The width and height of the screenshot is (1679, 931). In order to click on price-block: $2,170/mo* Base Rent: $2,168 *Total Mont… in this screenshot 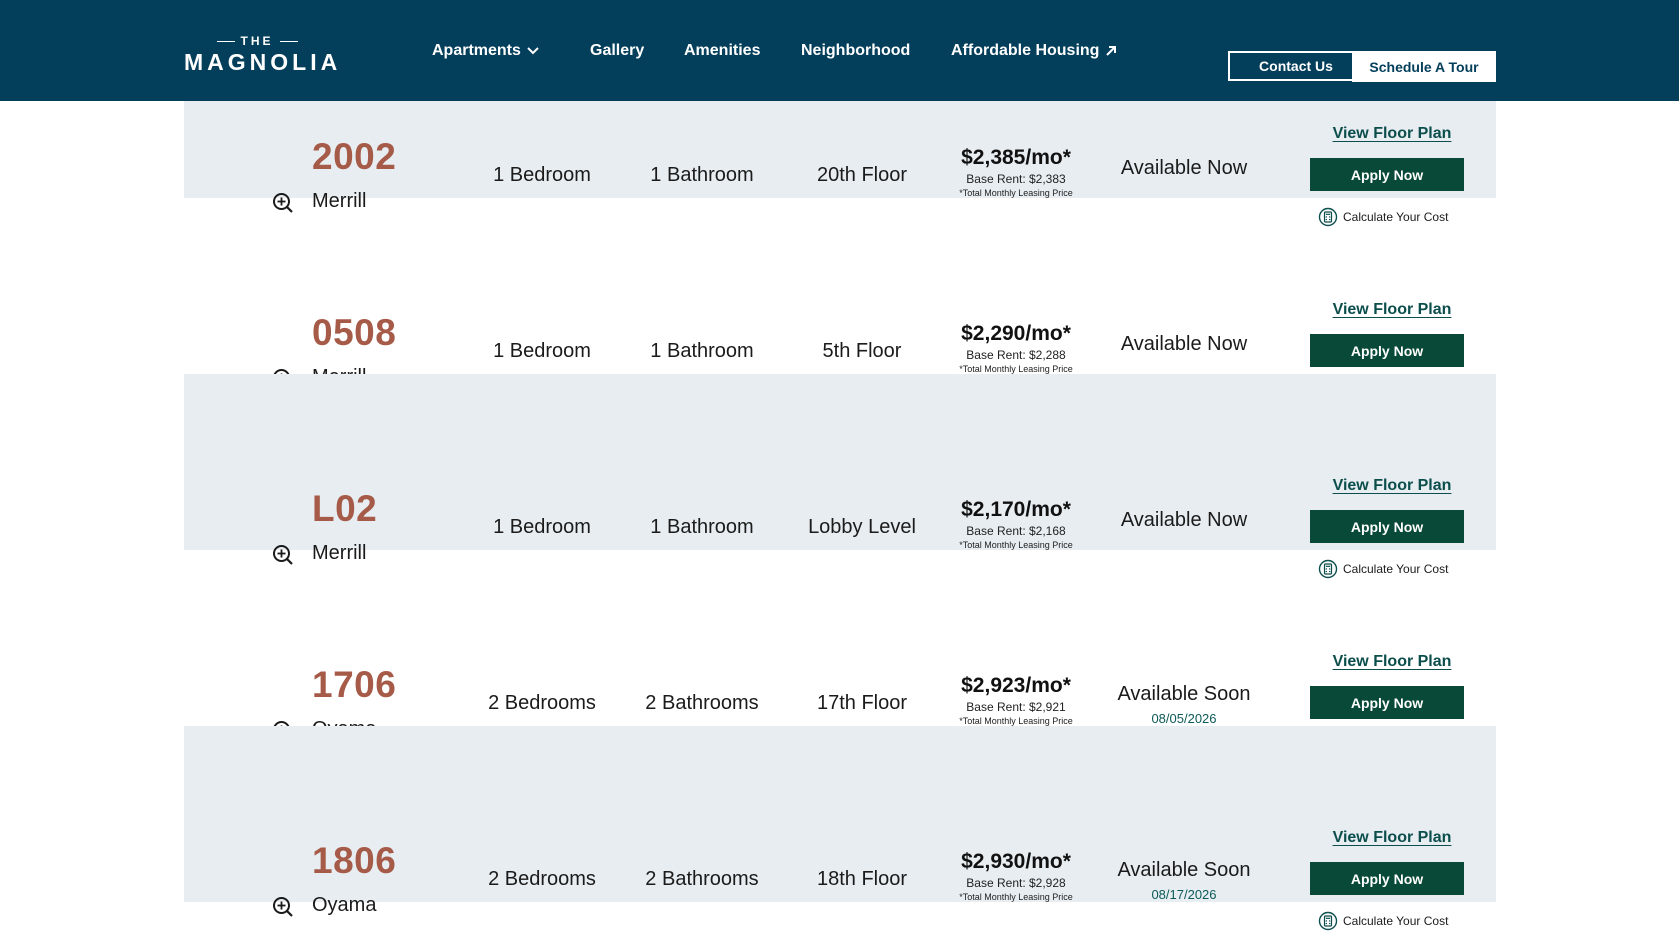, I will do `click(1016, 524)`.